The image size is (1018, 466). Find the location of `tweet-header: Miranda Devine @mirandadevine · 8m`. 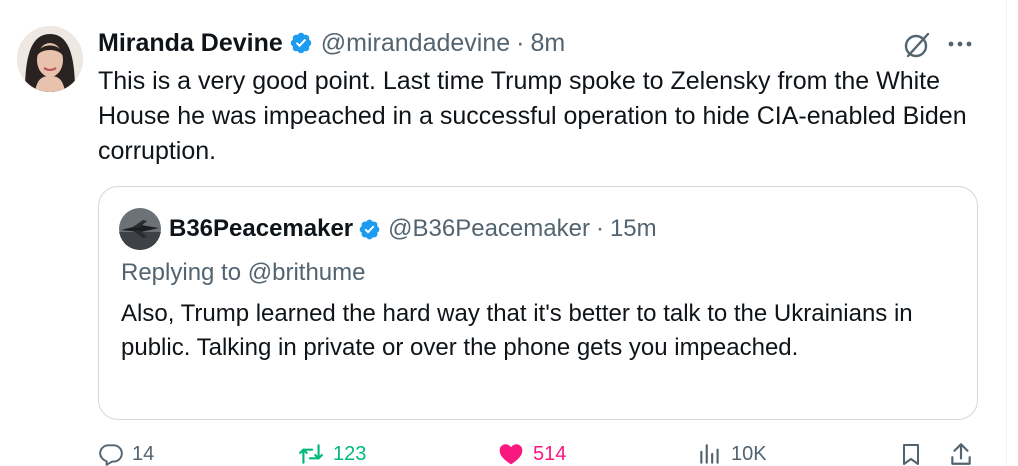

tweet-header: Miranda Devine @mirandadevine · 8m is located at coordinates (331, 43).